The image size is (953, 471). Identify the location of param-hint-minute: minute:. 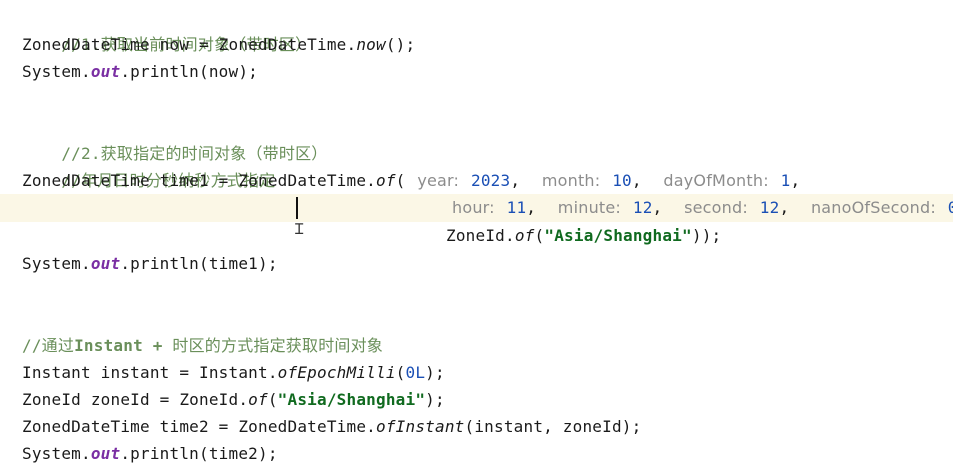
(589, 207).